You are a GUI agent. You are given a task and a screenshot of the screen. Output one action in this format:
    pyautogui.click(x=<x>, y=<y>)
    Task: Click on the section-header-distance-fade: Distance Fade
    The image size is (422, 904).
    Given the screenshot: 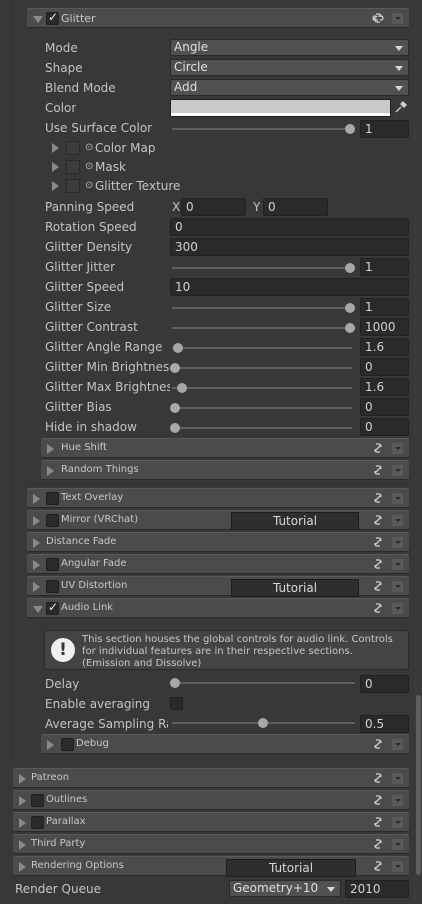 What is the action you would take?
    pyautogui.click(x=218, y=542)
    